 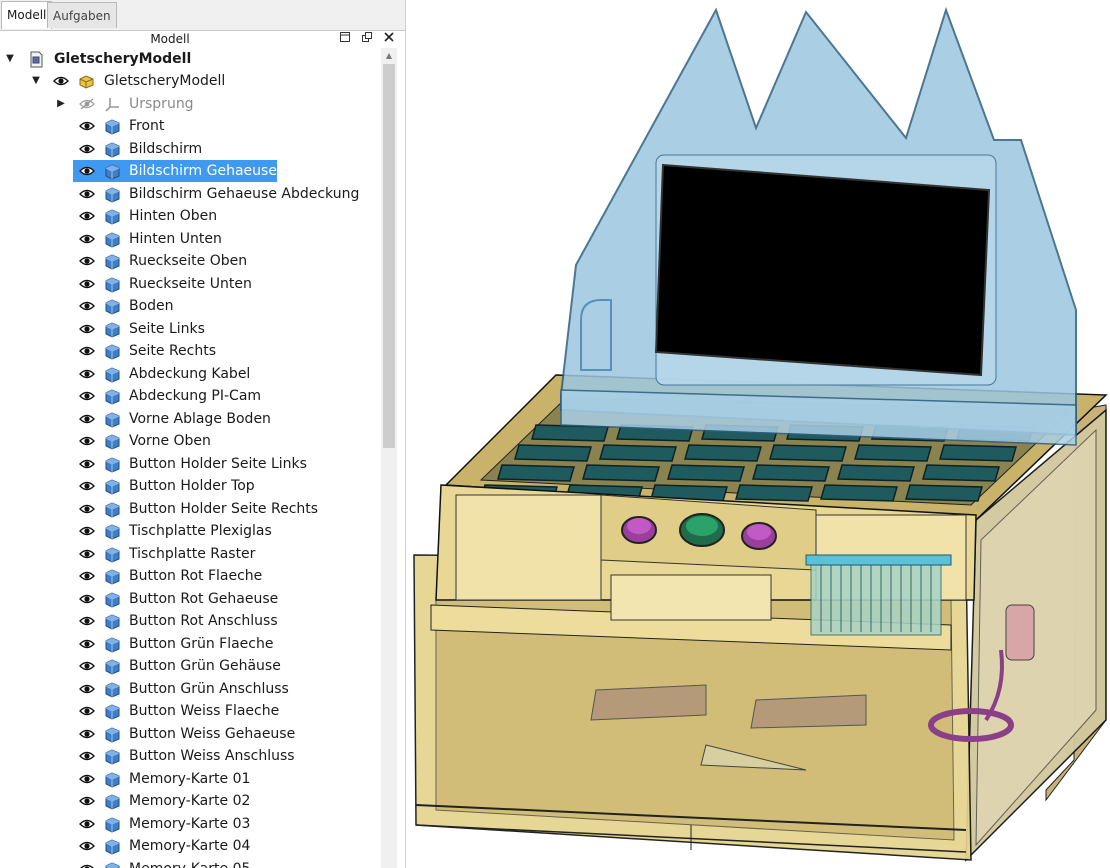 What do you see at coordinates (190, 419) in the screenshot?
I see `tree-item: Vorne Ablage Boden` at bounding box center [190, 419].